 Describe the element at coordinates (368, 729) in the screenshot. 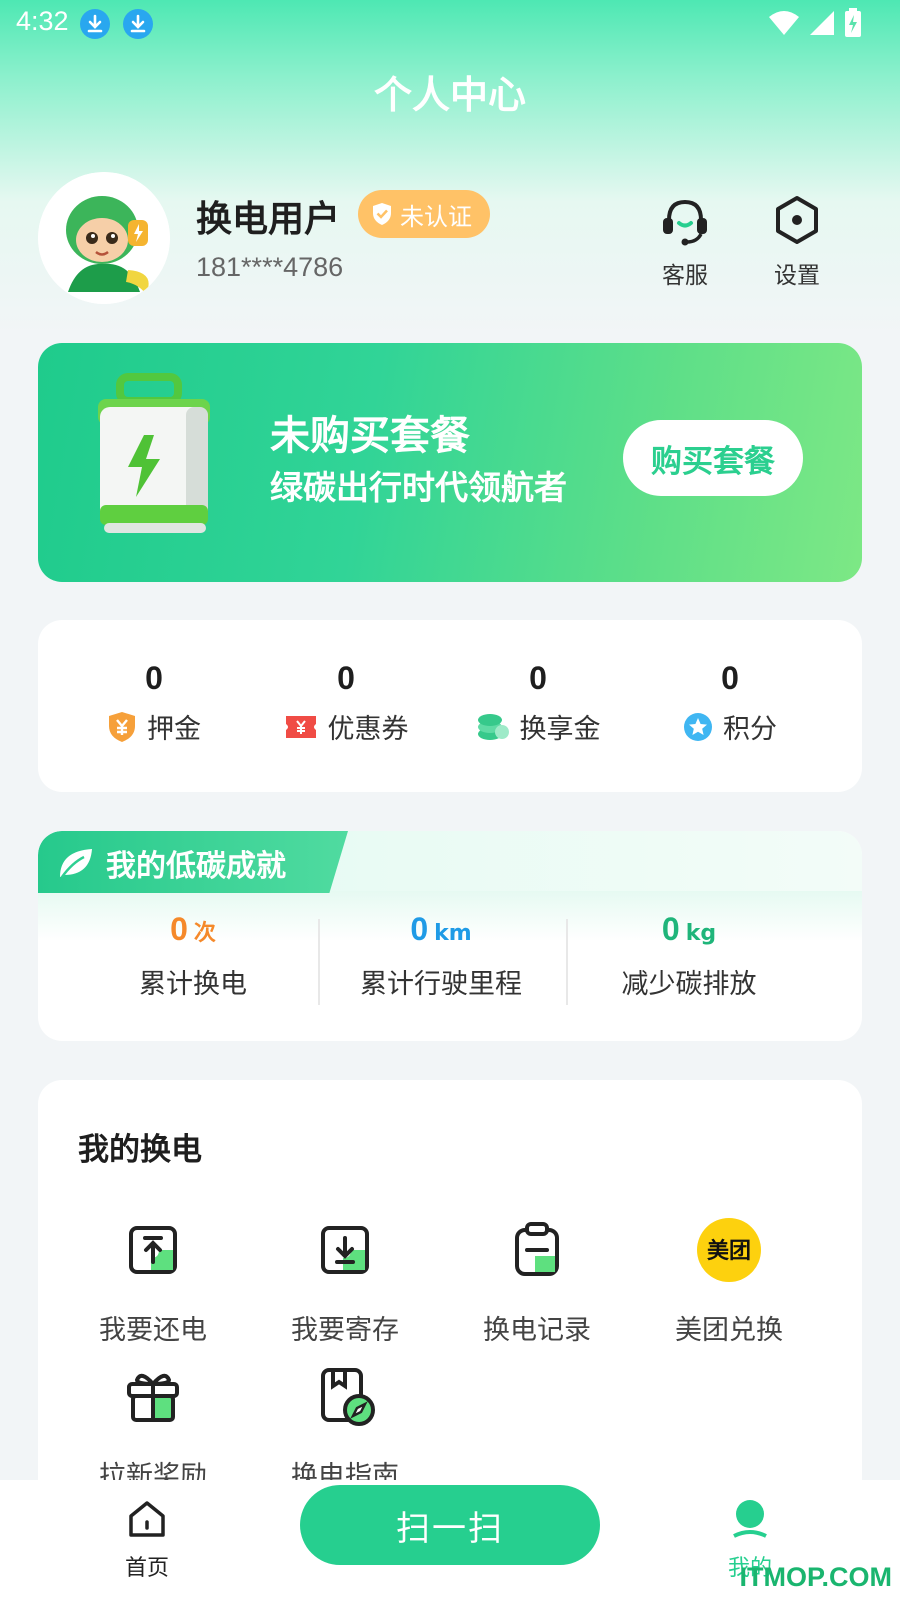

I see `coupon-label: 优惠券` at that location.